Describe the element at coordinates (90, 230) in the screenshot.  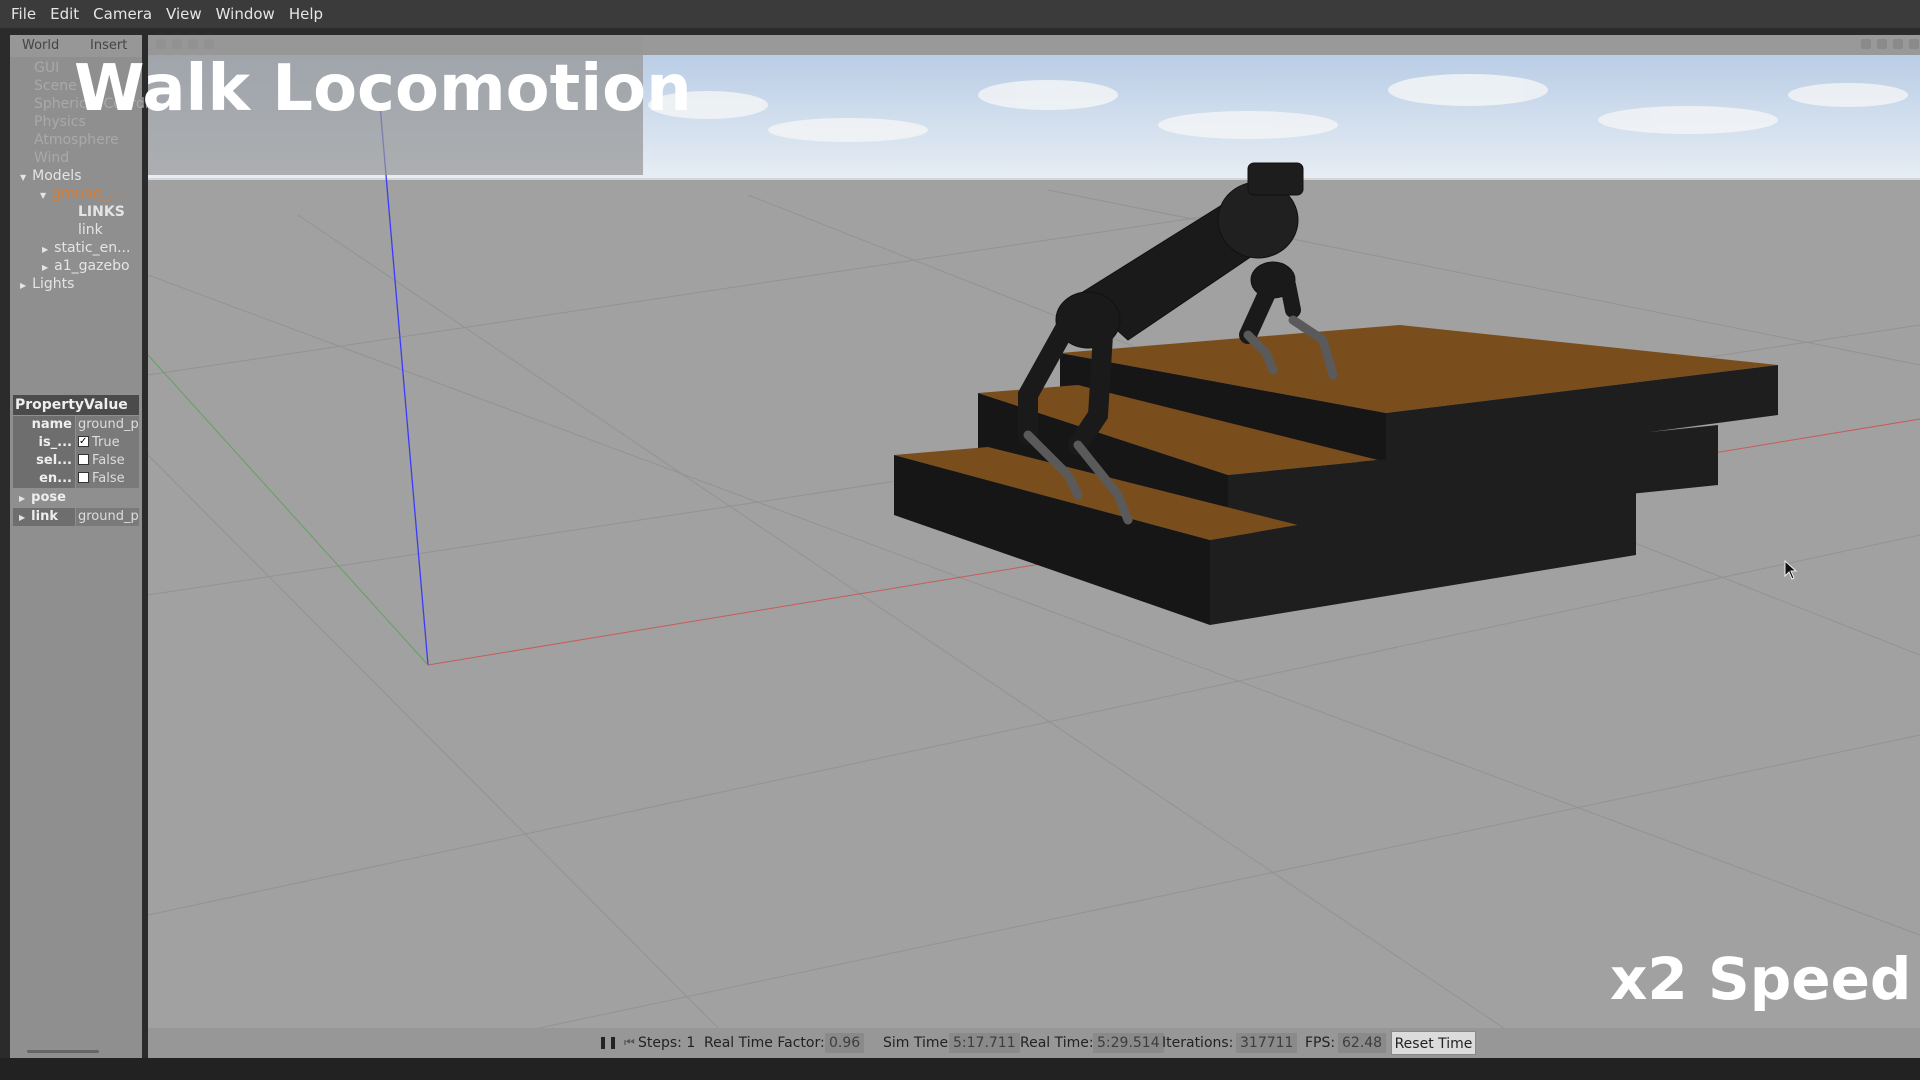
I see `tree-item-link: link` at that location.